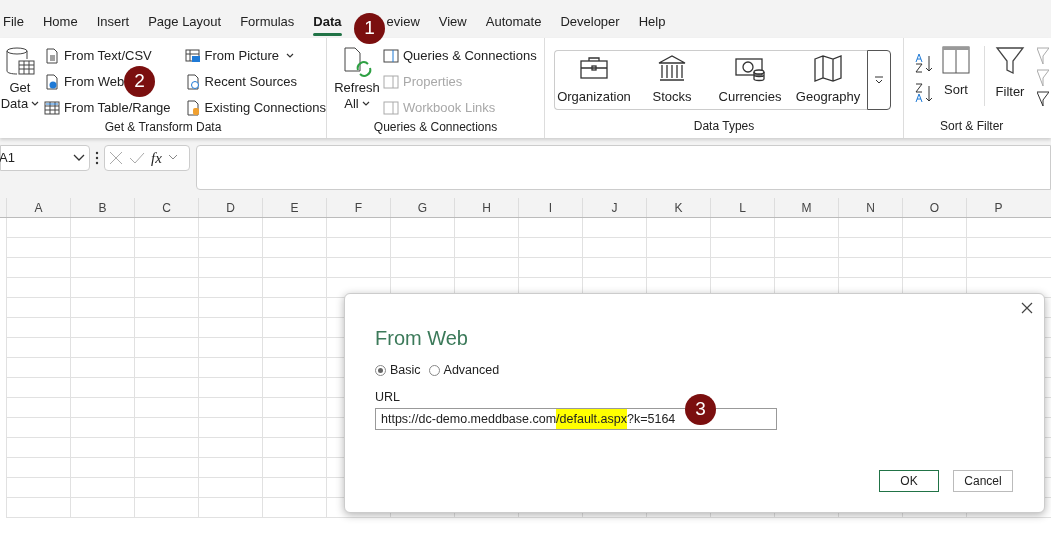  Describe the element at coordinates (387, 397) in the screenshot. I see `field-label: URL` at that location.